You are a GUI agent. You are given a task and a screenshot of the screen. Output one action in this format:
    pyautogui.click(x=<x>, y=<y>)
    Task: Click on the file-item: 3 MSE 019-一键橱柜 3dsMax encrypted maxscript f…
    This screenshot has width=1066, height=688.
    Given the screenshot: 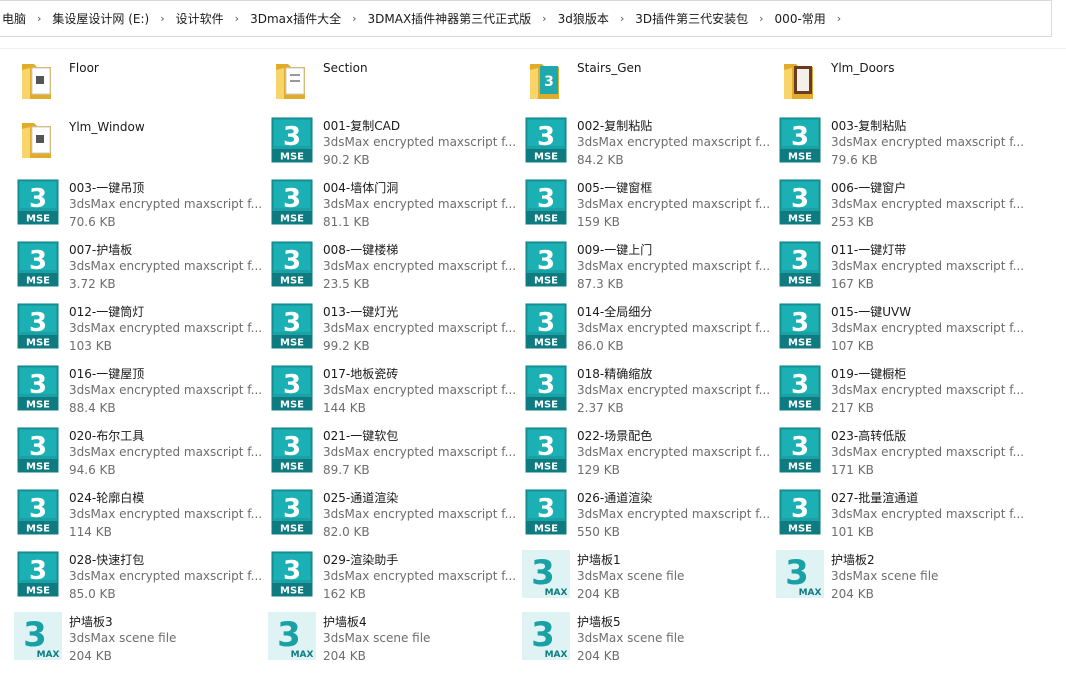 What is the action you would take?
    pyautogui.click(x=901, y=390)
    